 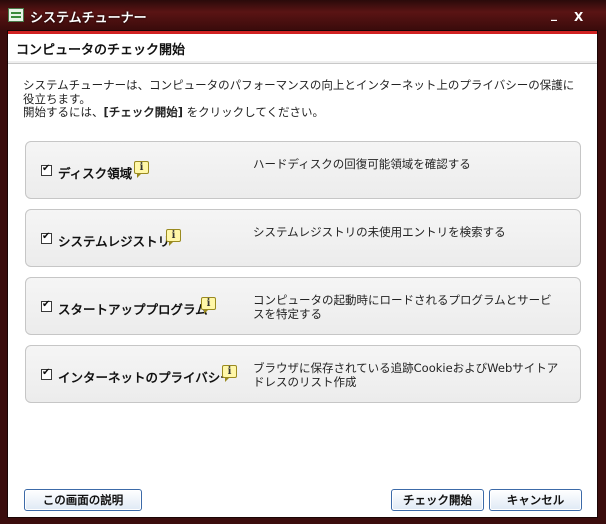 I want to click on intro-line-2-prefix: 開始するには、, so click(x=63, y=112).